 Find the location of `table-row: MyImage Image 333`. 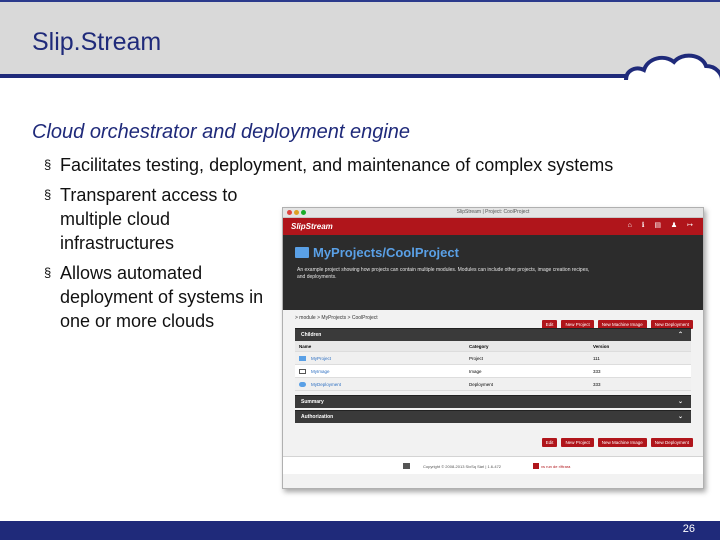

table-row: MyImage Image 333 is located at coordinates (493, 371).